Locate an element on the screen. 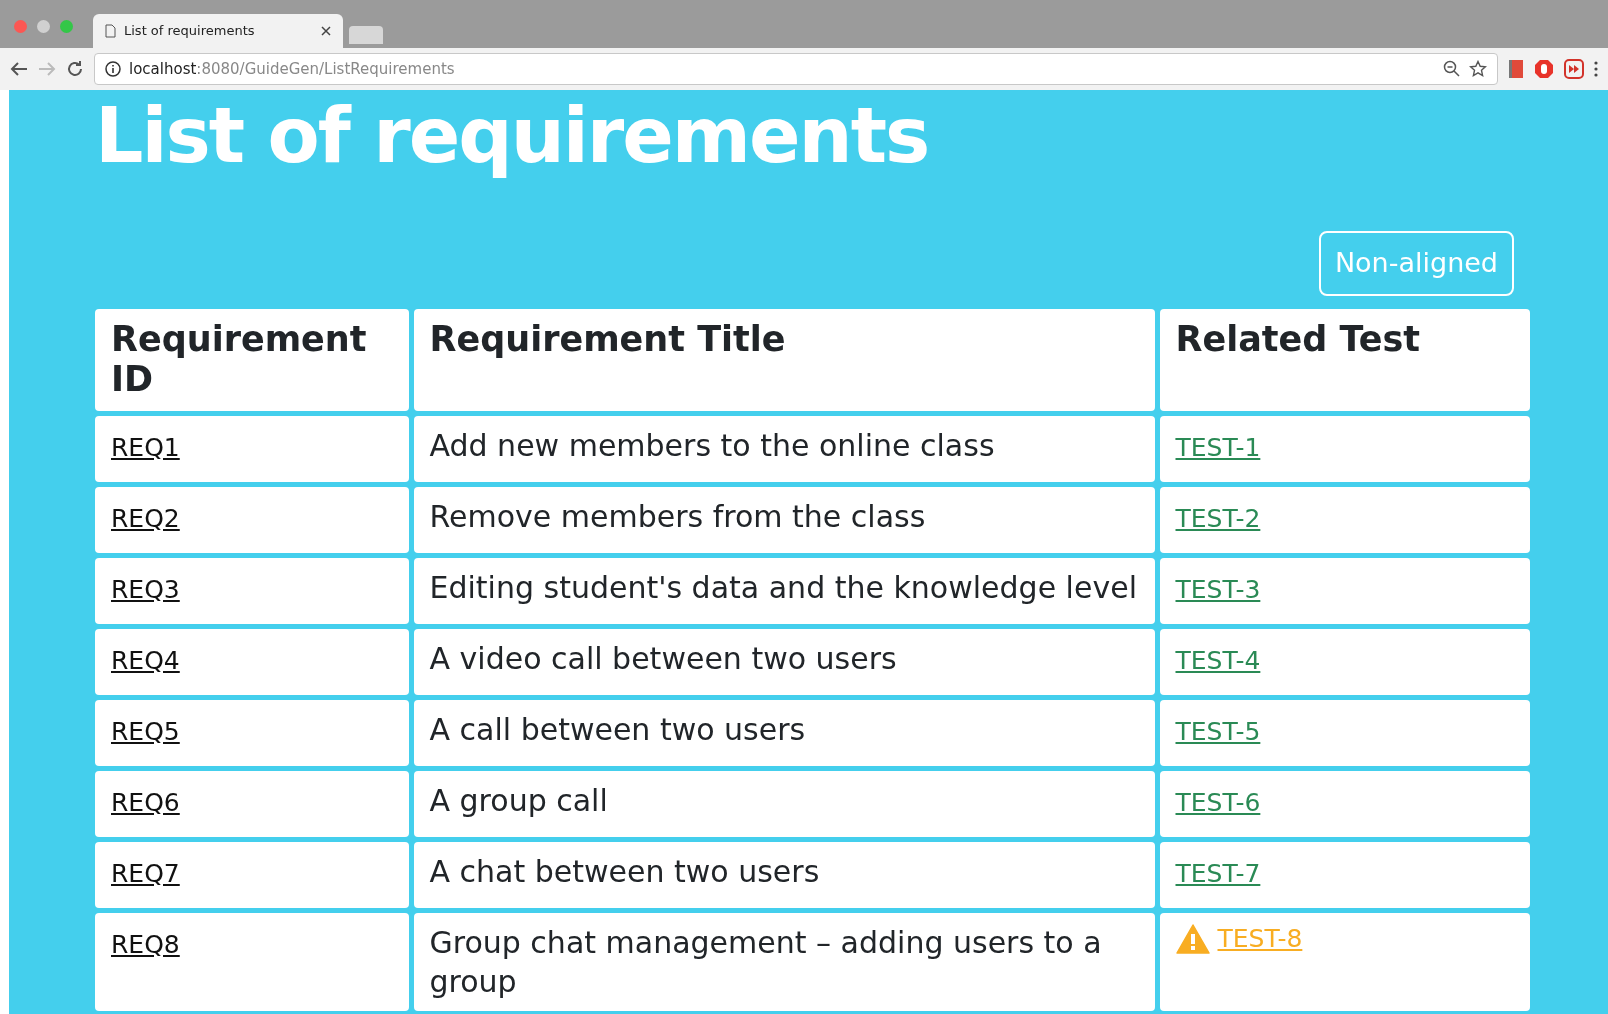 The image size is (1608, 1014). test-link: TEST-1 is located at coordinates (1218, 447).